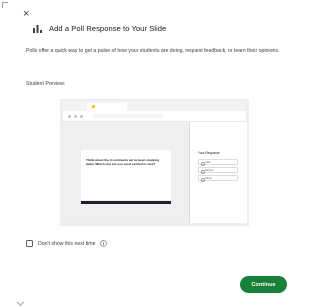  Describe the element at coordinates (37, 28) in the screenshot. I see `bar-chart-icon` at that location.